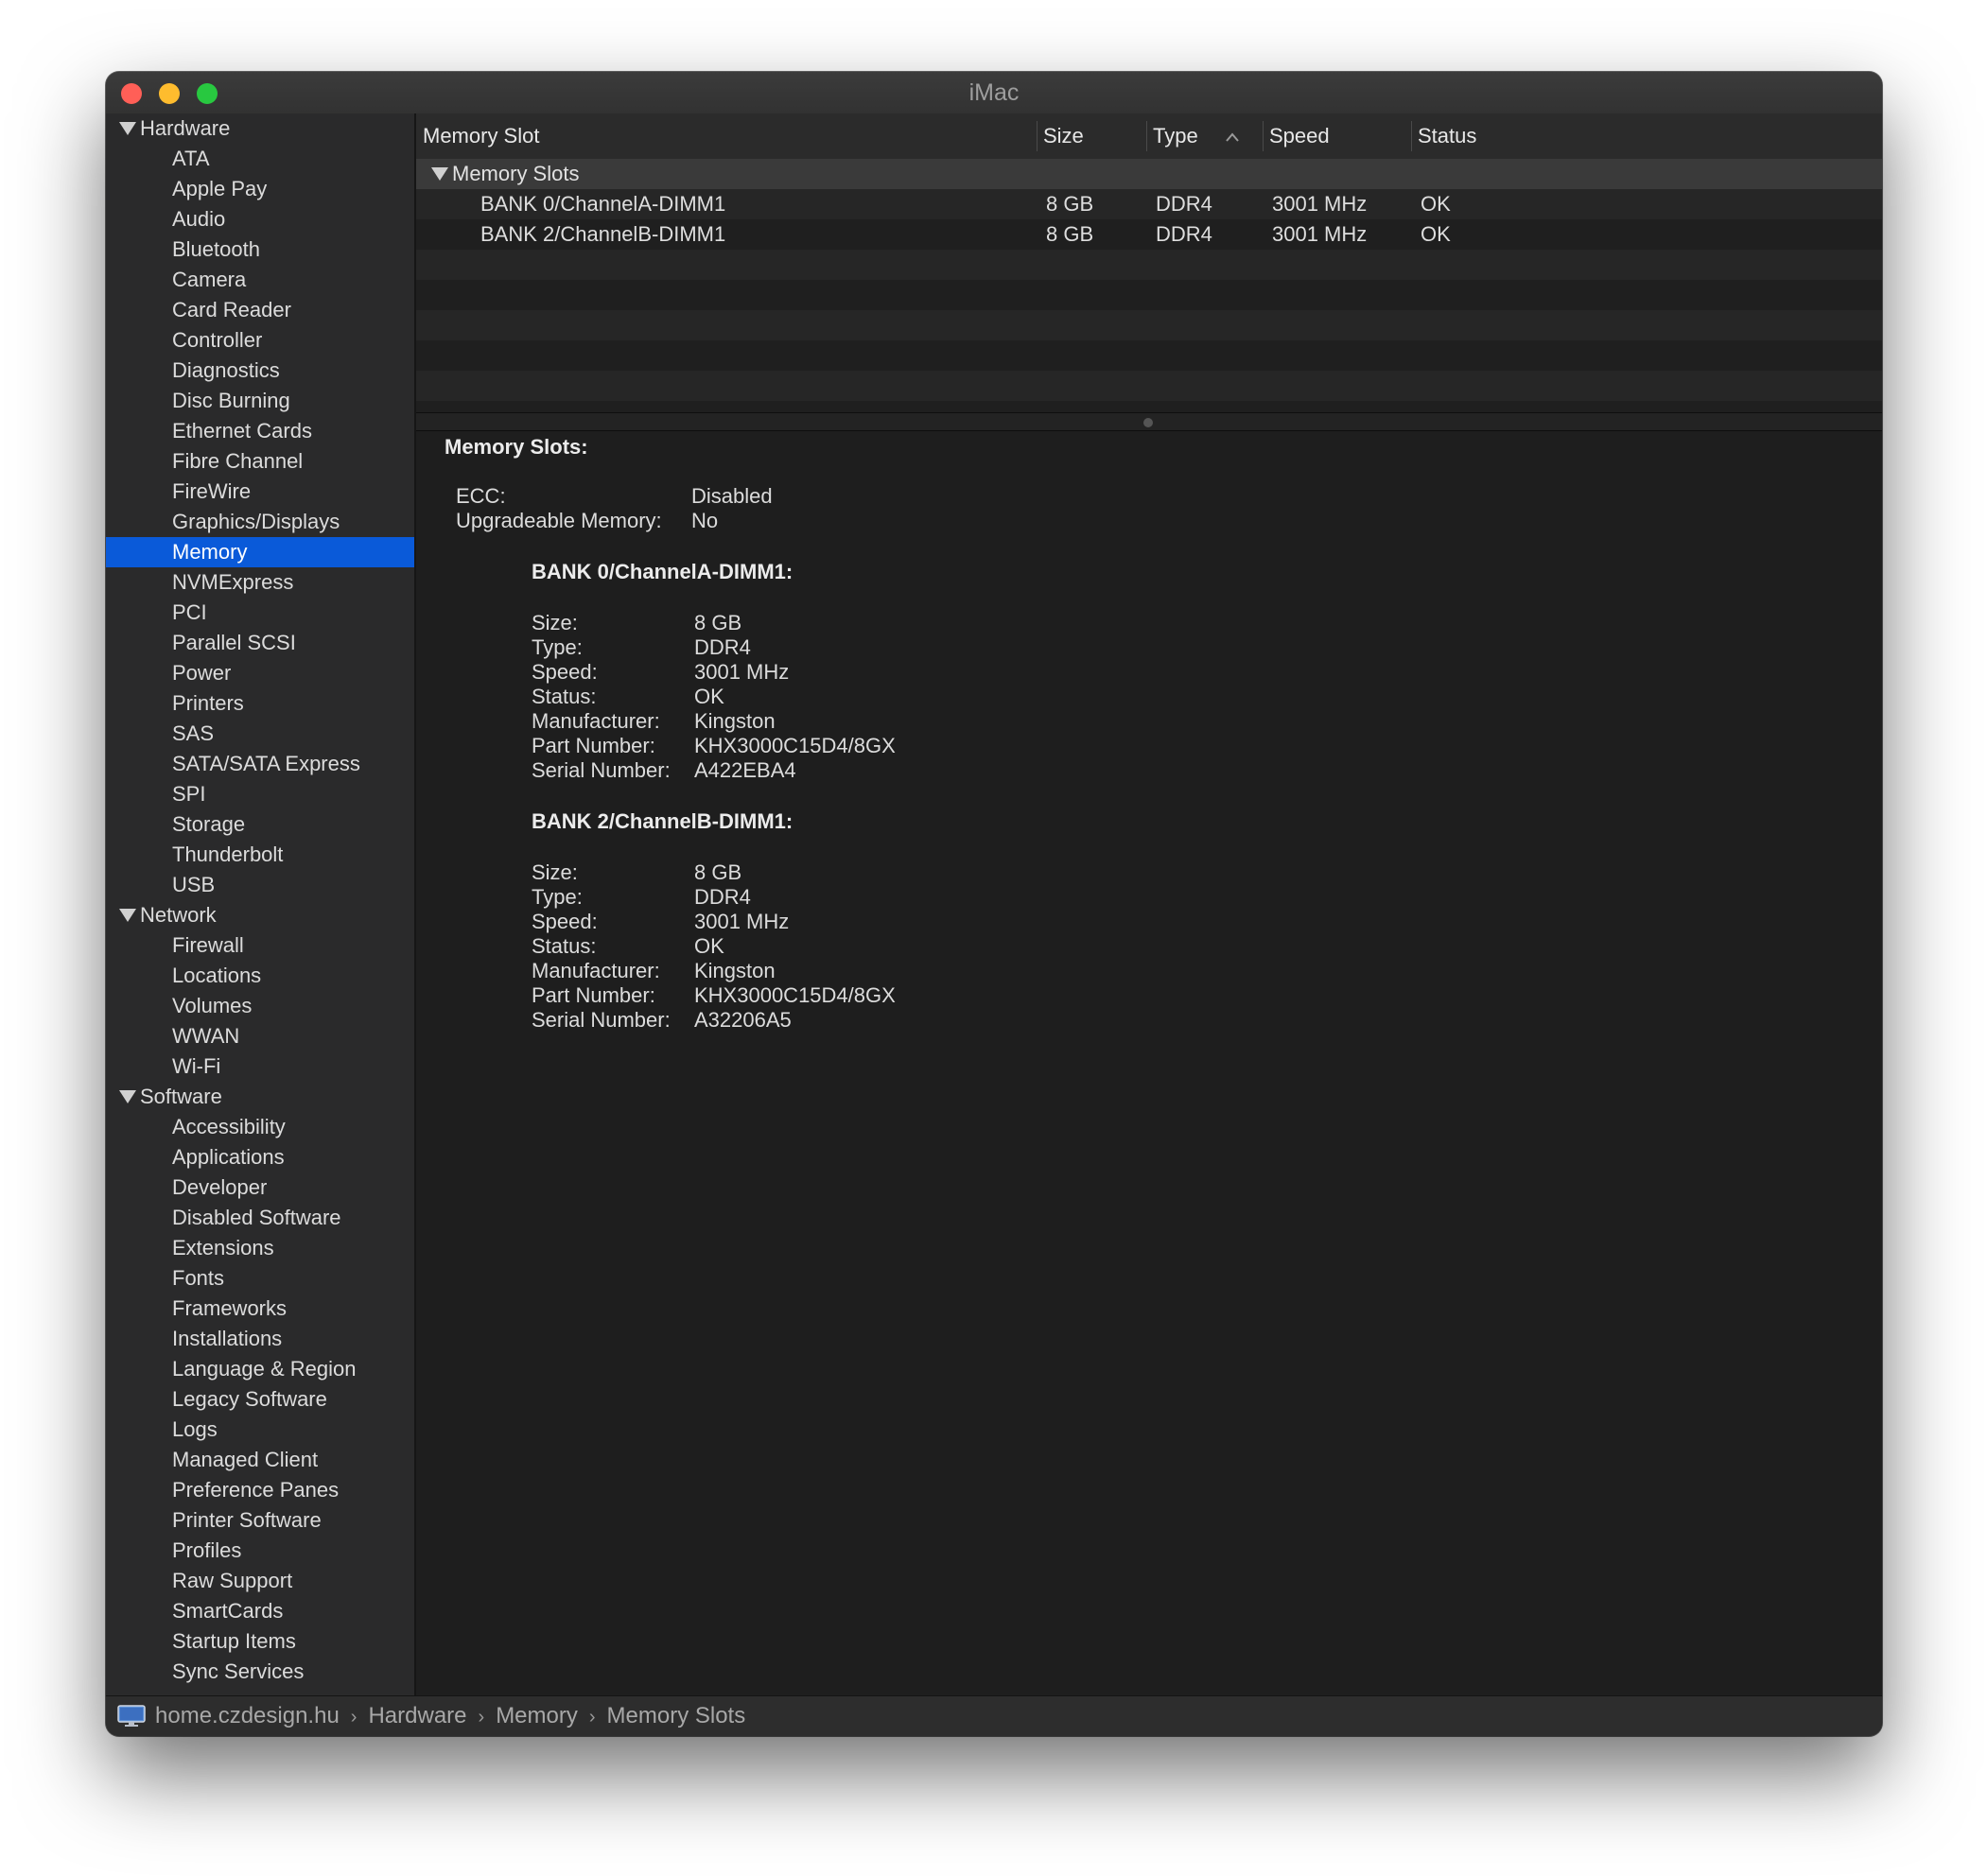 This screenshot has width=1988, height=1876. Describe the element at coordinates (260, 128) in the screenshot. I see `sidebar-group-hardware: Hardware` at that location.